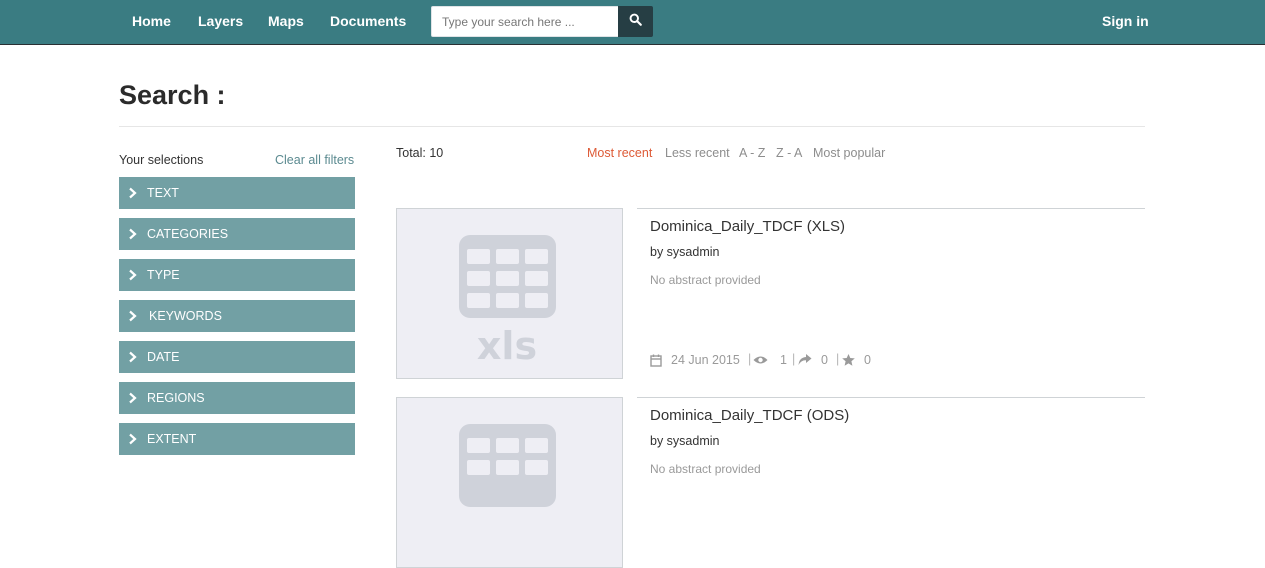 The image size is (1265, 568). I want to click on result-date-text: 24 Jun 2015, so click(705, 360).